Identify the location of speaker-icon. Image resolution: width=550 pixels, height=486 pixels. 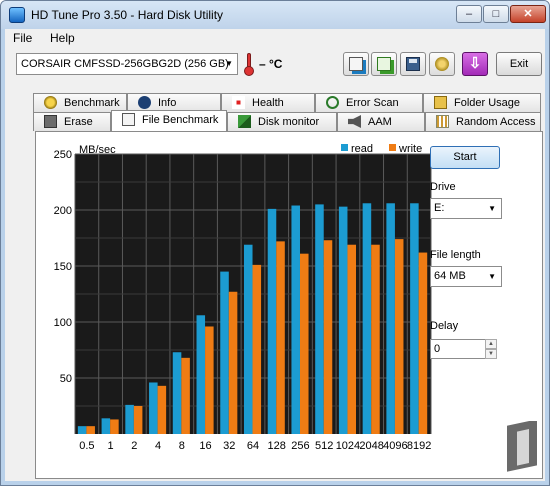
(354, 121).